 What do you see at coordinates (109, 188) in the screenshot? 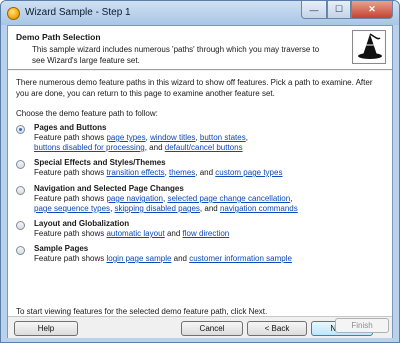
I see `option-title: Navigation and Selected Page Changes` at bounding box center [109, 188].